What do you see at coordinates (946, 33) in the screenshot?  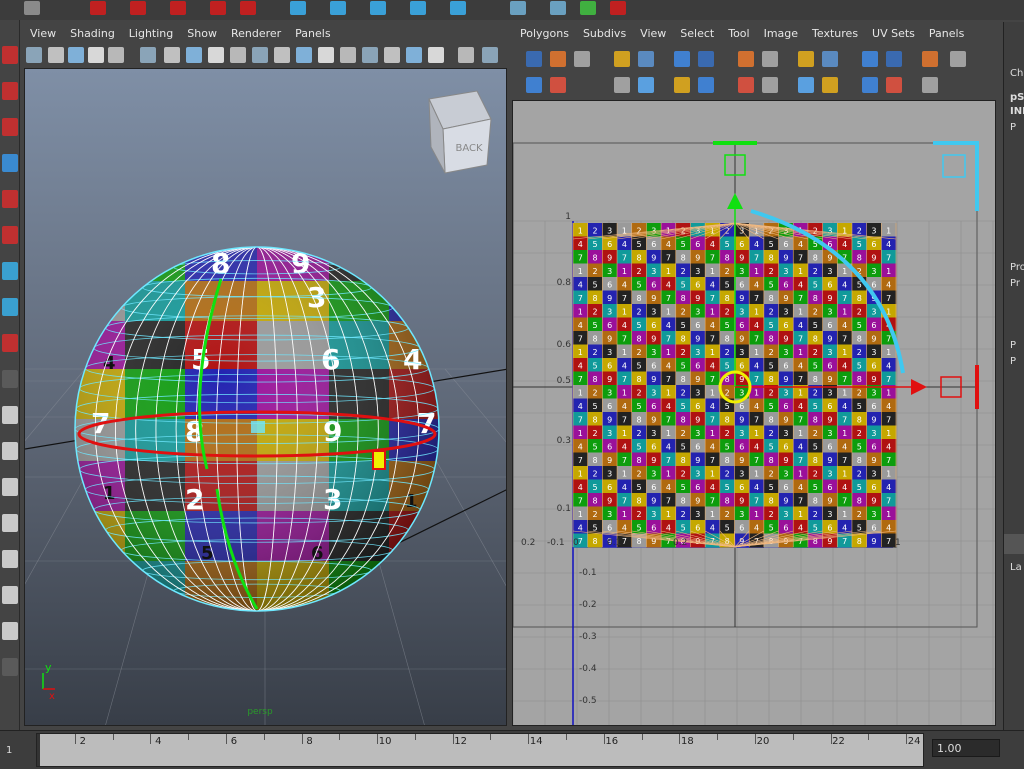 I see `uv-menu-panels: Panels` at bounding box center [946, 33].